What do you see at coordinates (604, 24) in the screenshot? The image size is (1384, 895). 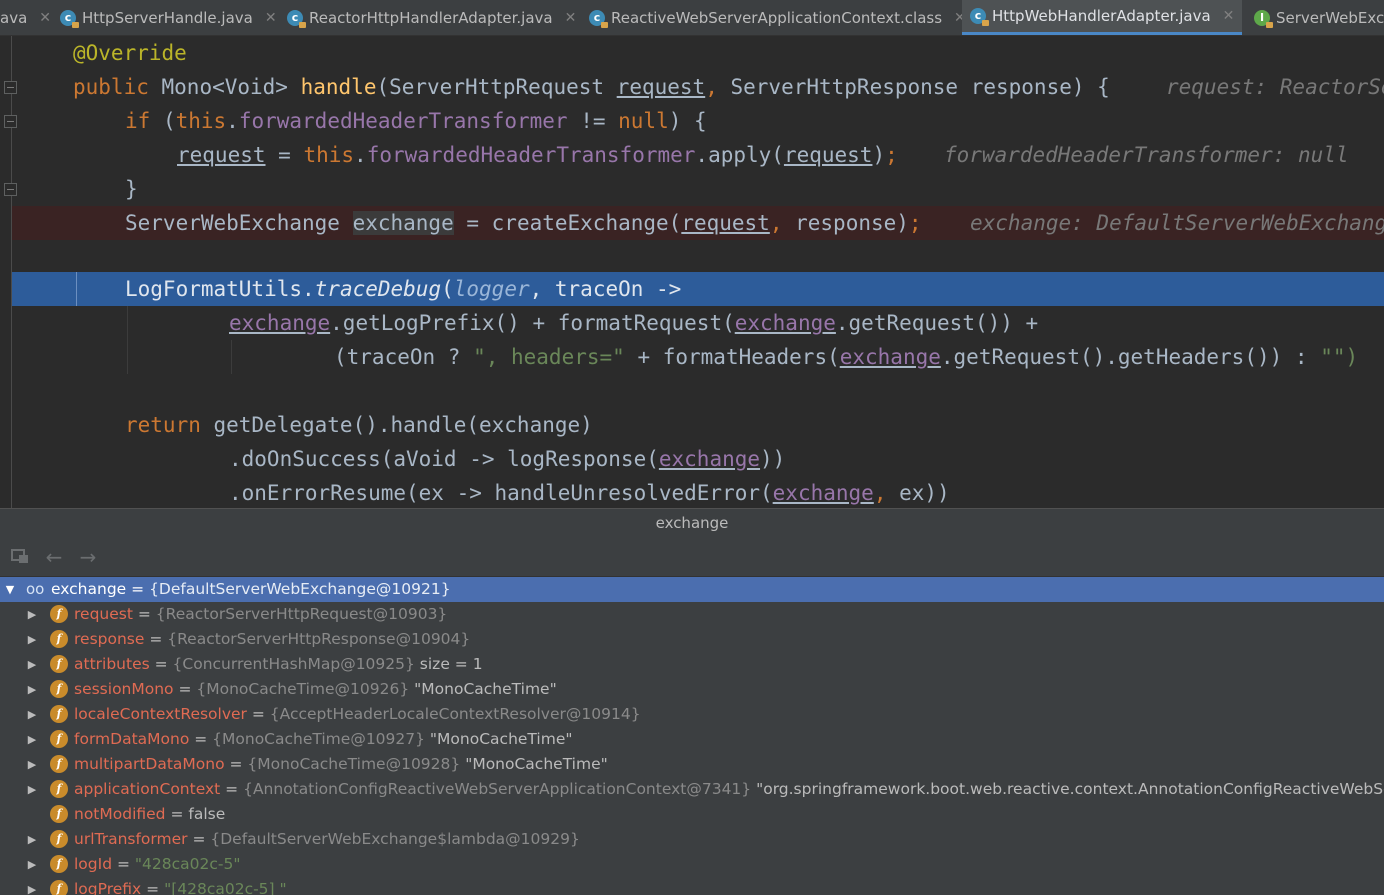 I see `lock-icon` at bounding box center [604, 24].